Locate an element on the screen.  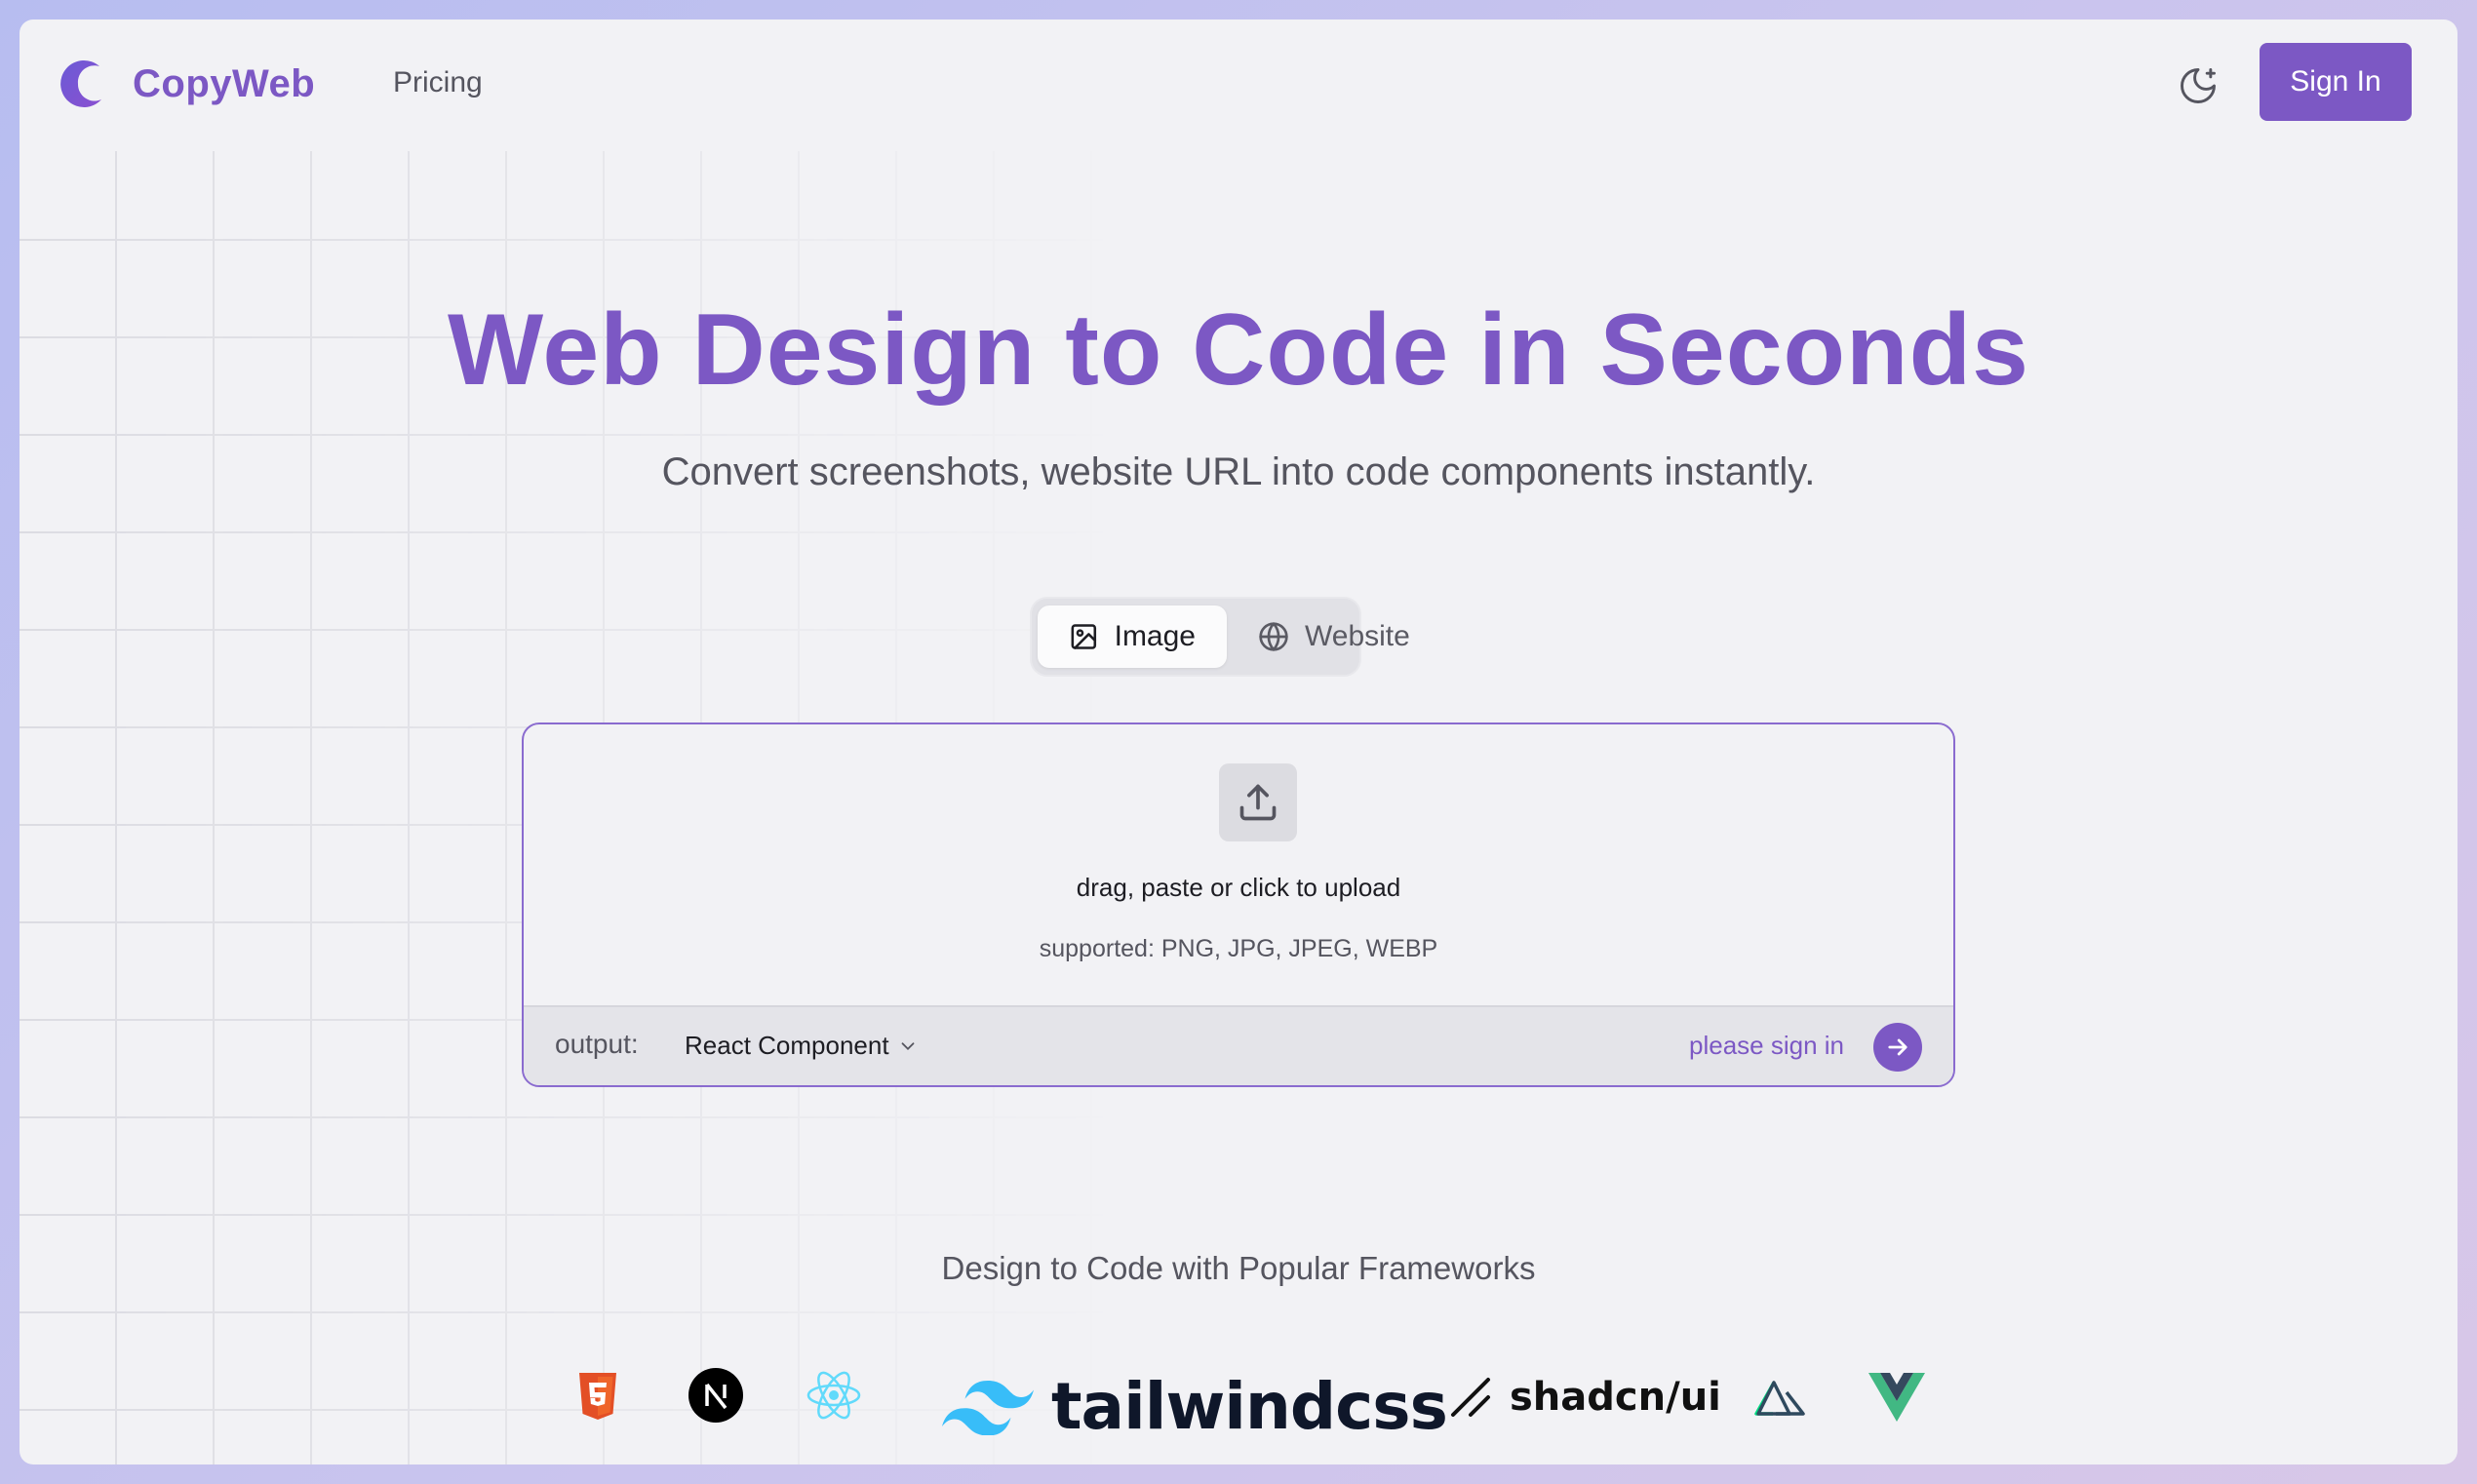
tailwind-icon is located at coordinates (988, 1407).